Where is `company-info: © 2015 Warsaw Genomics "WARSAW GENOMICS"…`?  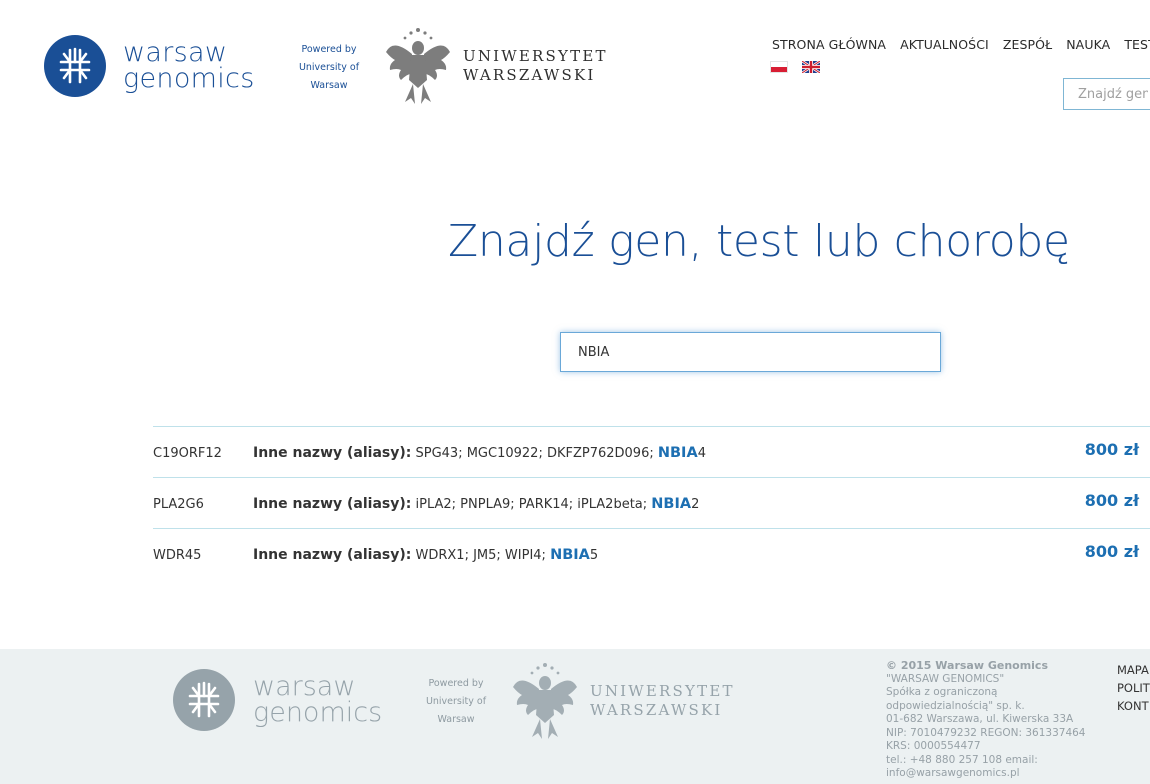 company-info: © 2015 Warsaw Genomics "WARSAW GENOMICS"… is located at coordinates (991, 720).